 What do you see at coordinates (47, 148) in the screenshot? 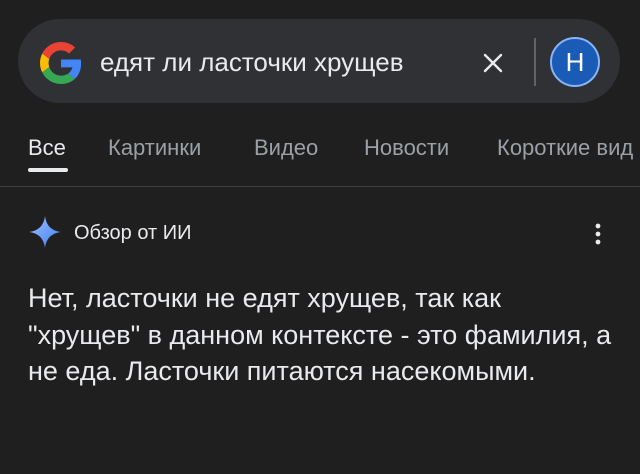
I see `tab-all: Все` at bounding box center [47, 148].